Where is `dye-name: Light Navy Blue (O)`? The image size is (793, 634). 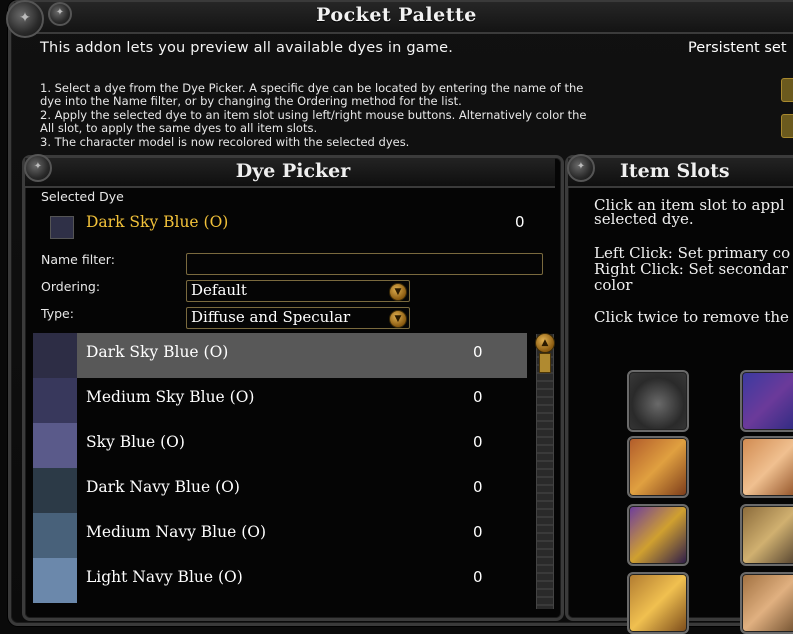 dye-name: Light Navy Blue (O) is located at coordinates (164, 577).